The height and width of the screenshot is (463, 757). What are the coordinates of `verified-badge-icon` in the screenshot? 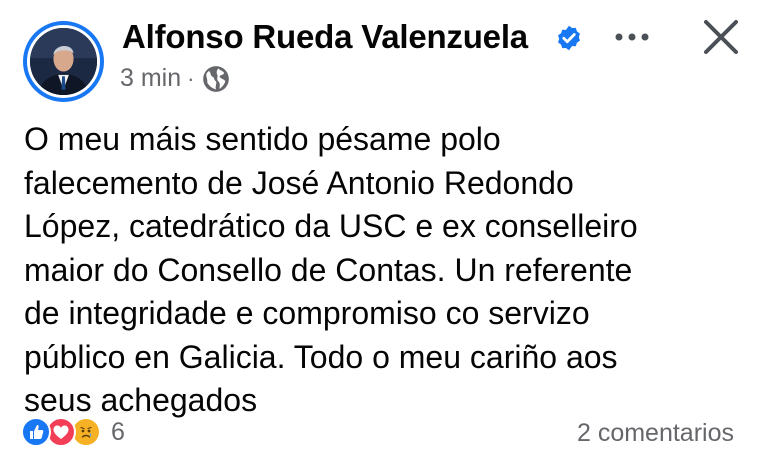 It's located at (569, 38).